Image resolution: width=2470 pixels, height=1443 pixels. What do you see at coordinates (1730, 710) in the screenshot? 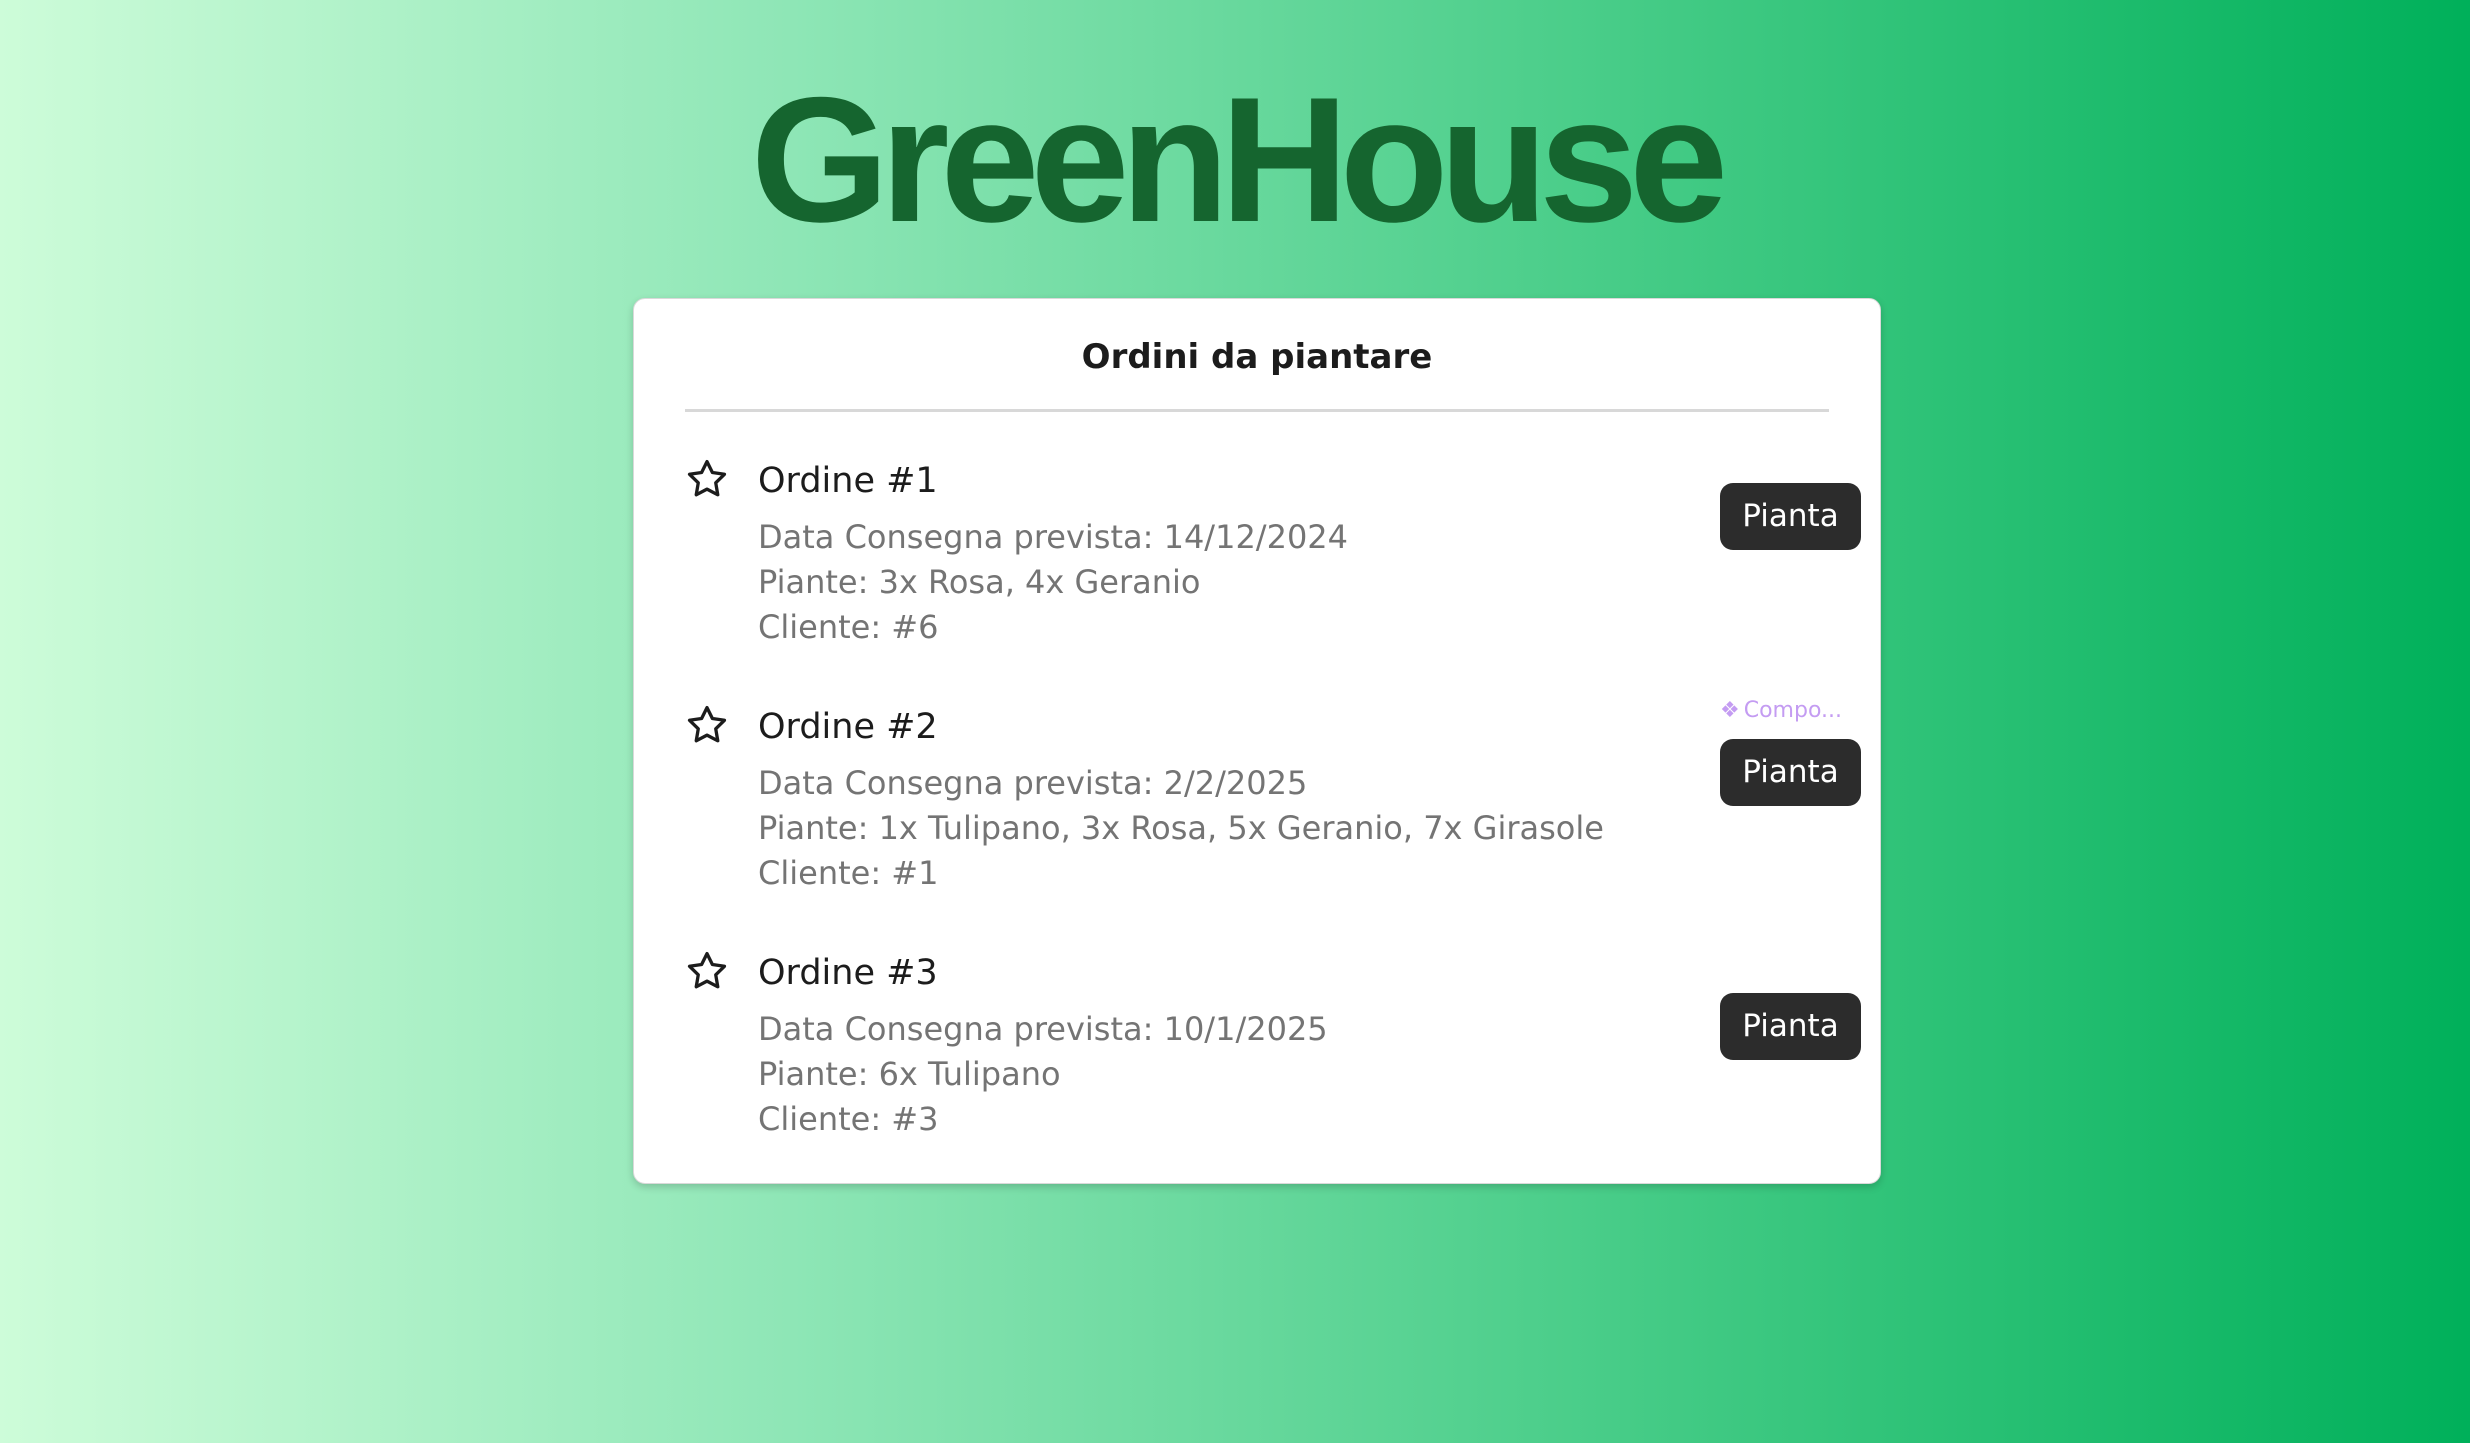
I see `component-diamond-icon: ❖` at bounding box center [1730, 710].